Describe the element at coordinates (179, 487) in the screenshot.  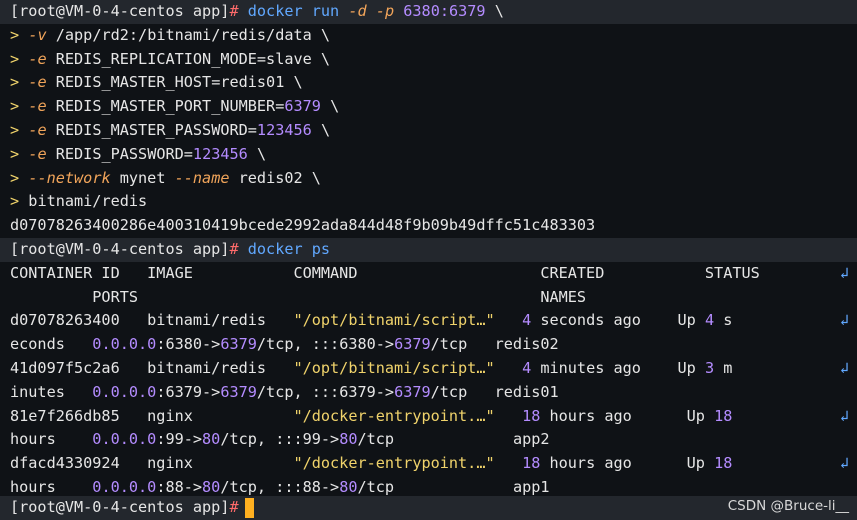
I see `row-port: :88->` at that location.